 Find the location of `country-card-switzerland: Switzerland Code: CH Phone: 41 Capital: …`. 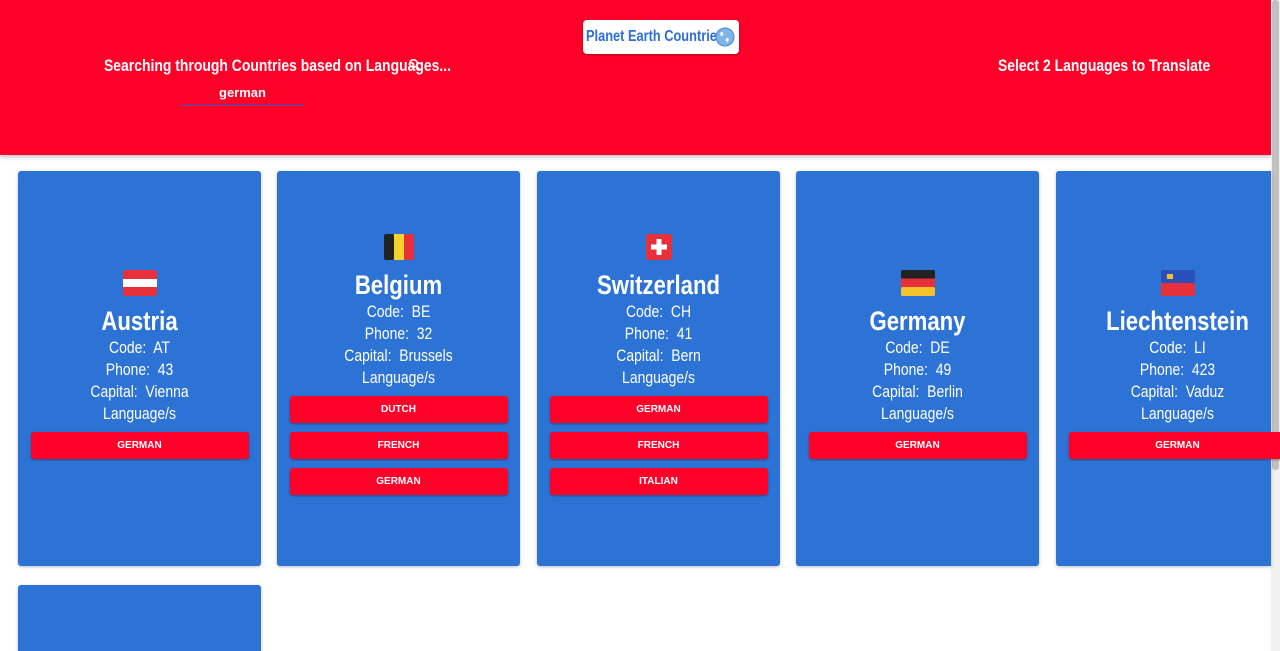

country-card-switzerland: Switzerland Code: CH Phone: 41 Capital: … is located at coordinates (658, 368).